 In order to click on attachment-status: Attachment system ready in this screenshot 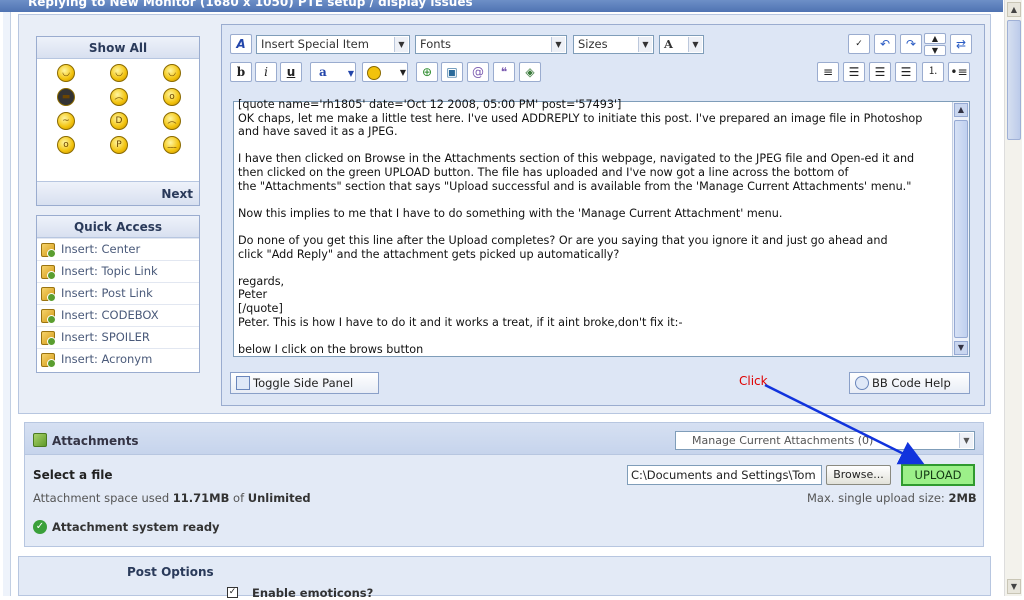, I will do `click(136, 527)`.